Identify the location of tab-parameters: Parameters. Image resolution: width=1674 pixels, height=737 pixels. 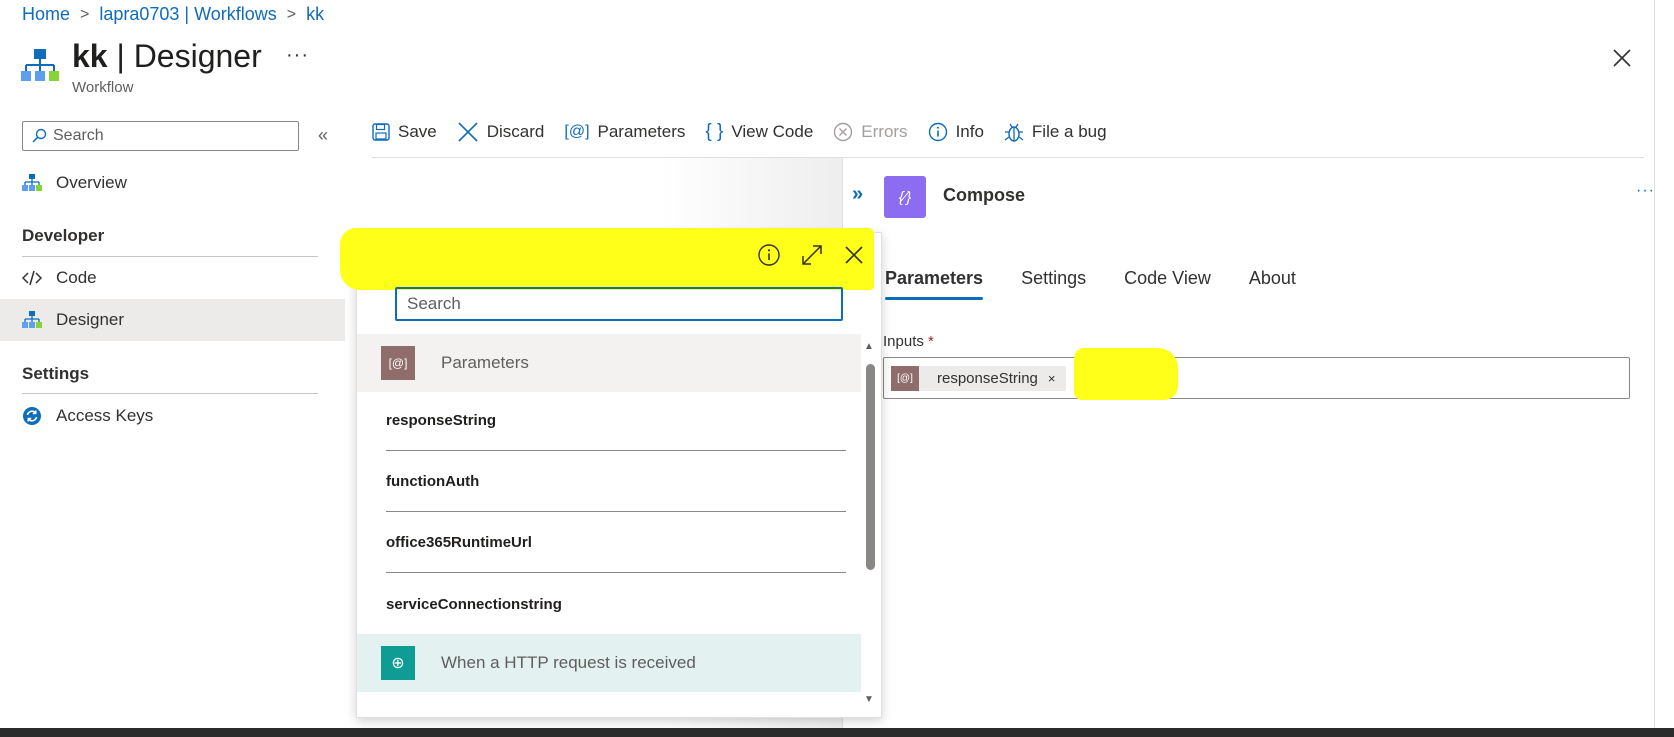
(934, 284).